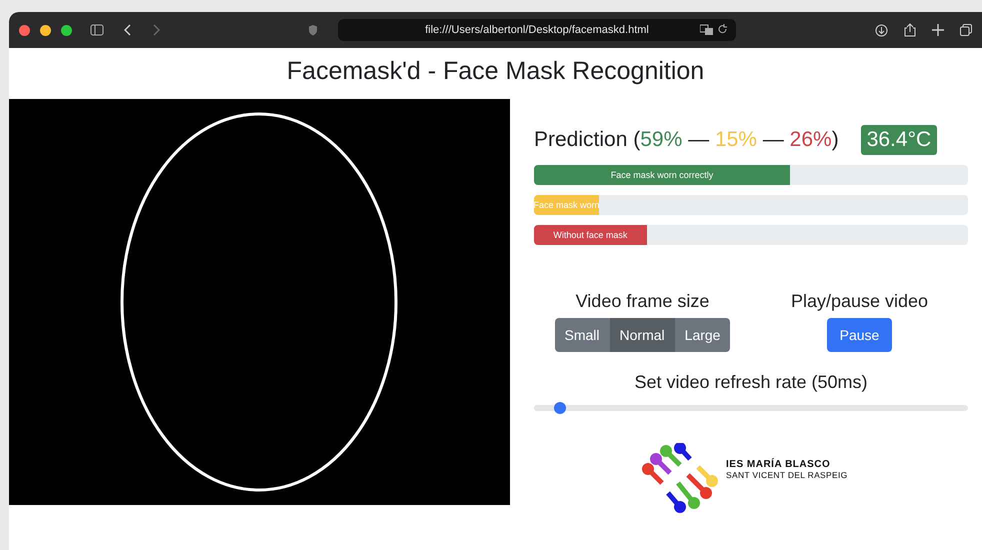 This screenshot has height=550, width=982. I want to click on size-option: Small, so click(582, 335).